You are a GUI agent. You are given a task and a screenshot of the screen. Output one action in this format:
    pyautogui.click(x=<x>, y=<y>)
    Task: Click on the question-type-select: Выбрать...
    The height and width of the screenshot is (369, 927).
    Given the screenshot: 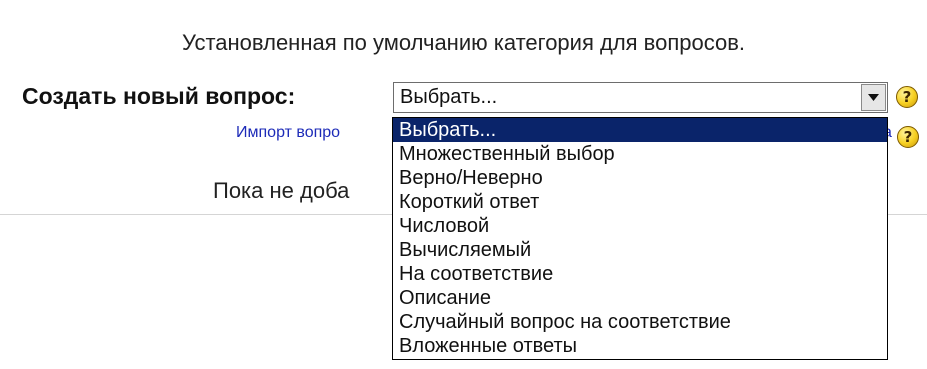 What is the action you would take?
    pyautogui.click(x=640, y=97)
    